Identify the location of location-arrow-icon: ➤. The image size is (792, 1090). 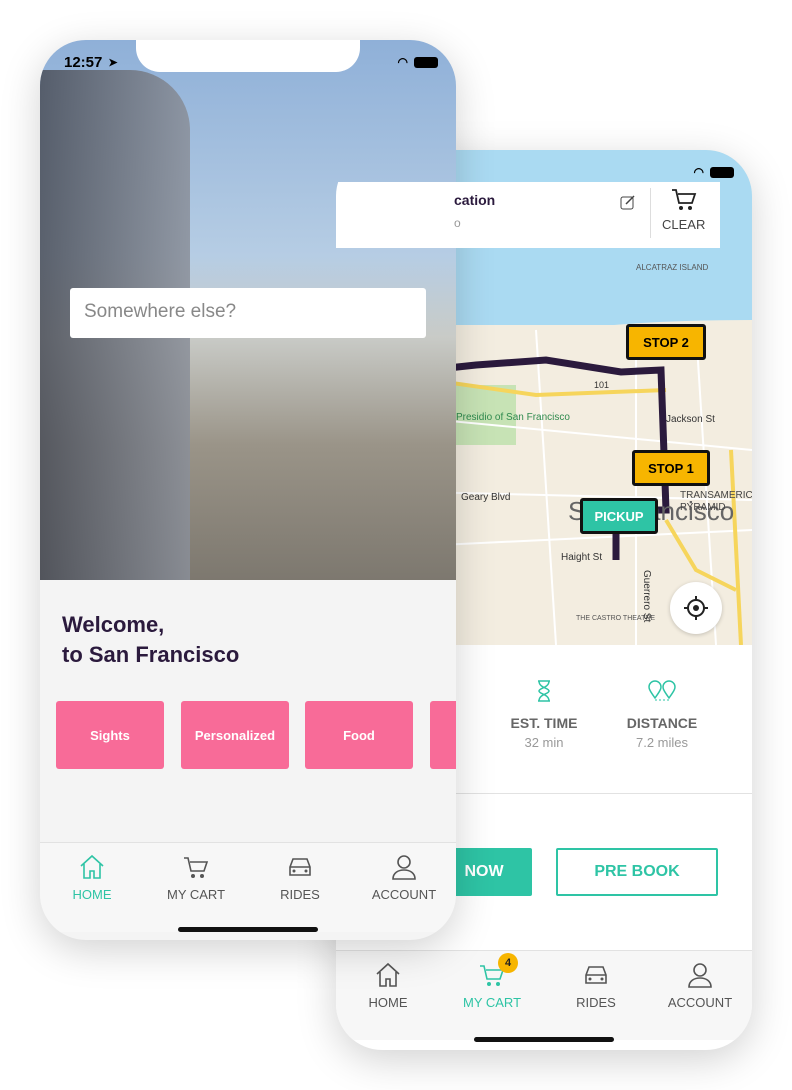
(113, 62).